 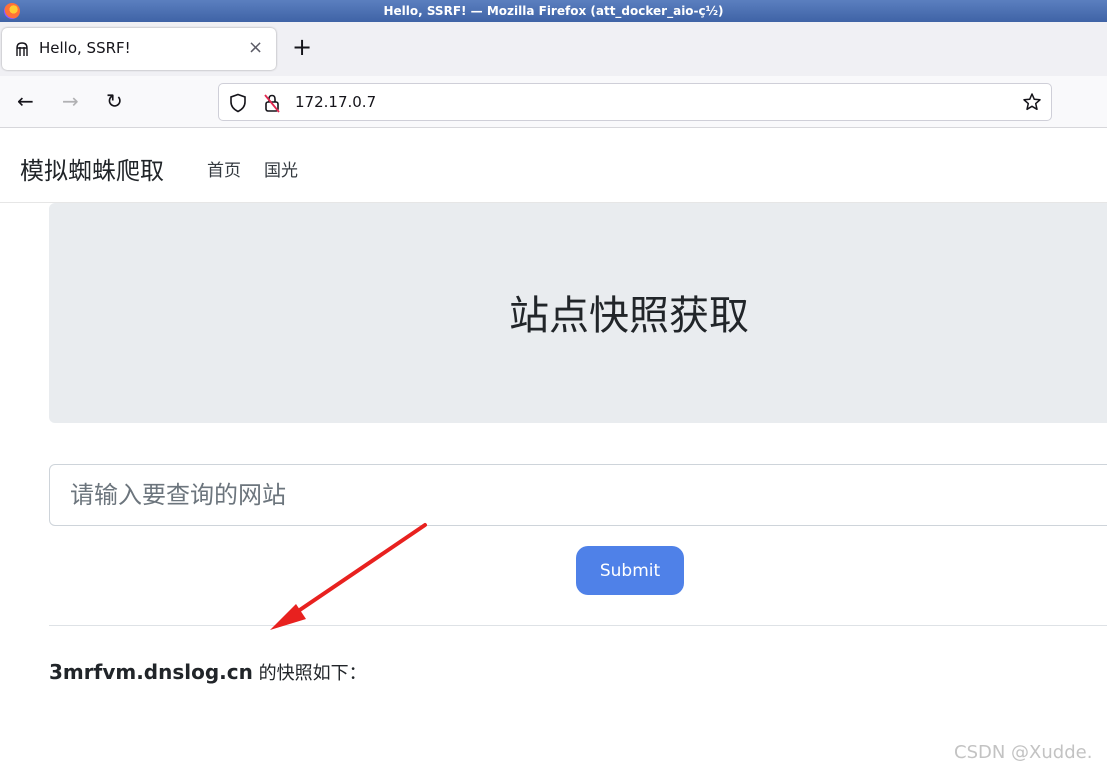 I want to click on url-bar: 172.17.0.7, so click(x=635, y=102).